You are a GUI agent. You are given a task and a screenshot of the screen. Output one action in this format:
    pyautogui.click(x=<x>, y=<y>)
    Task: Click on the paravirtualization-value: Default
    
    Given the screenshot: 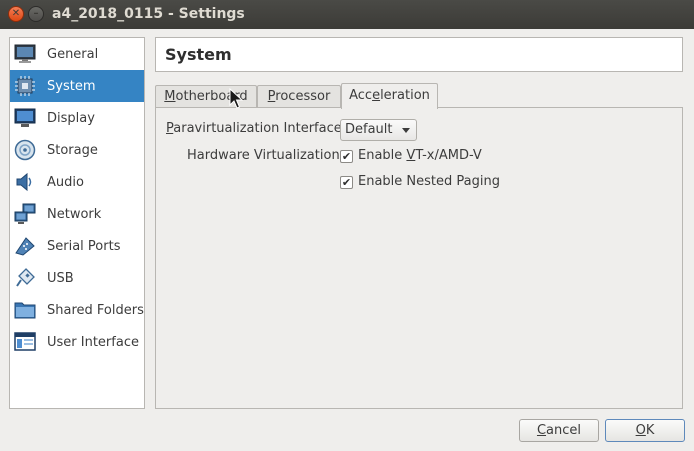 What is the action you would take?
    pyautogui.click(x=369, y=129)
    